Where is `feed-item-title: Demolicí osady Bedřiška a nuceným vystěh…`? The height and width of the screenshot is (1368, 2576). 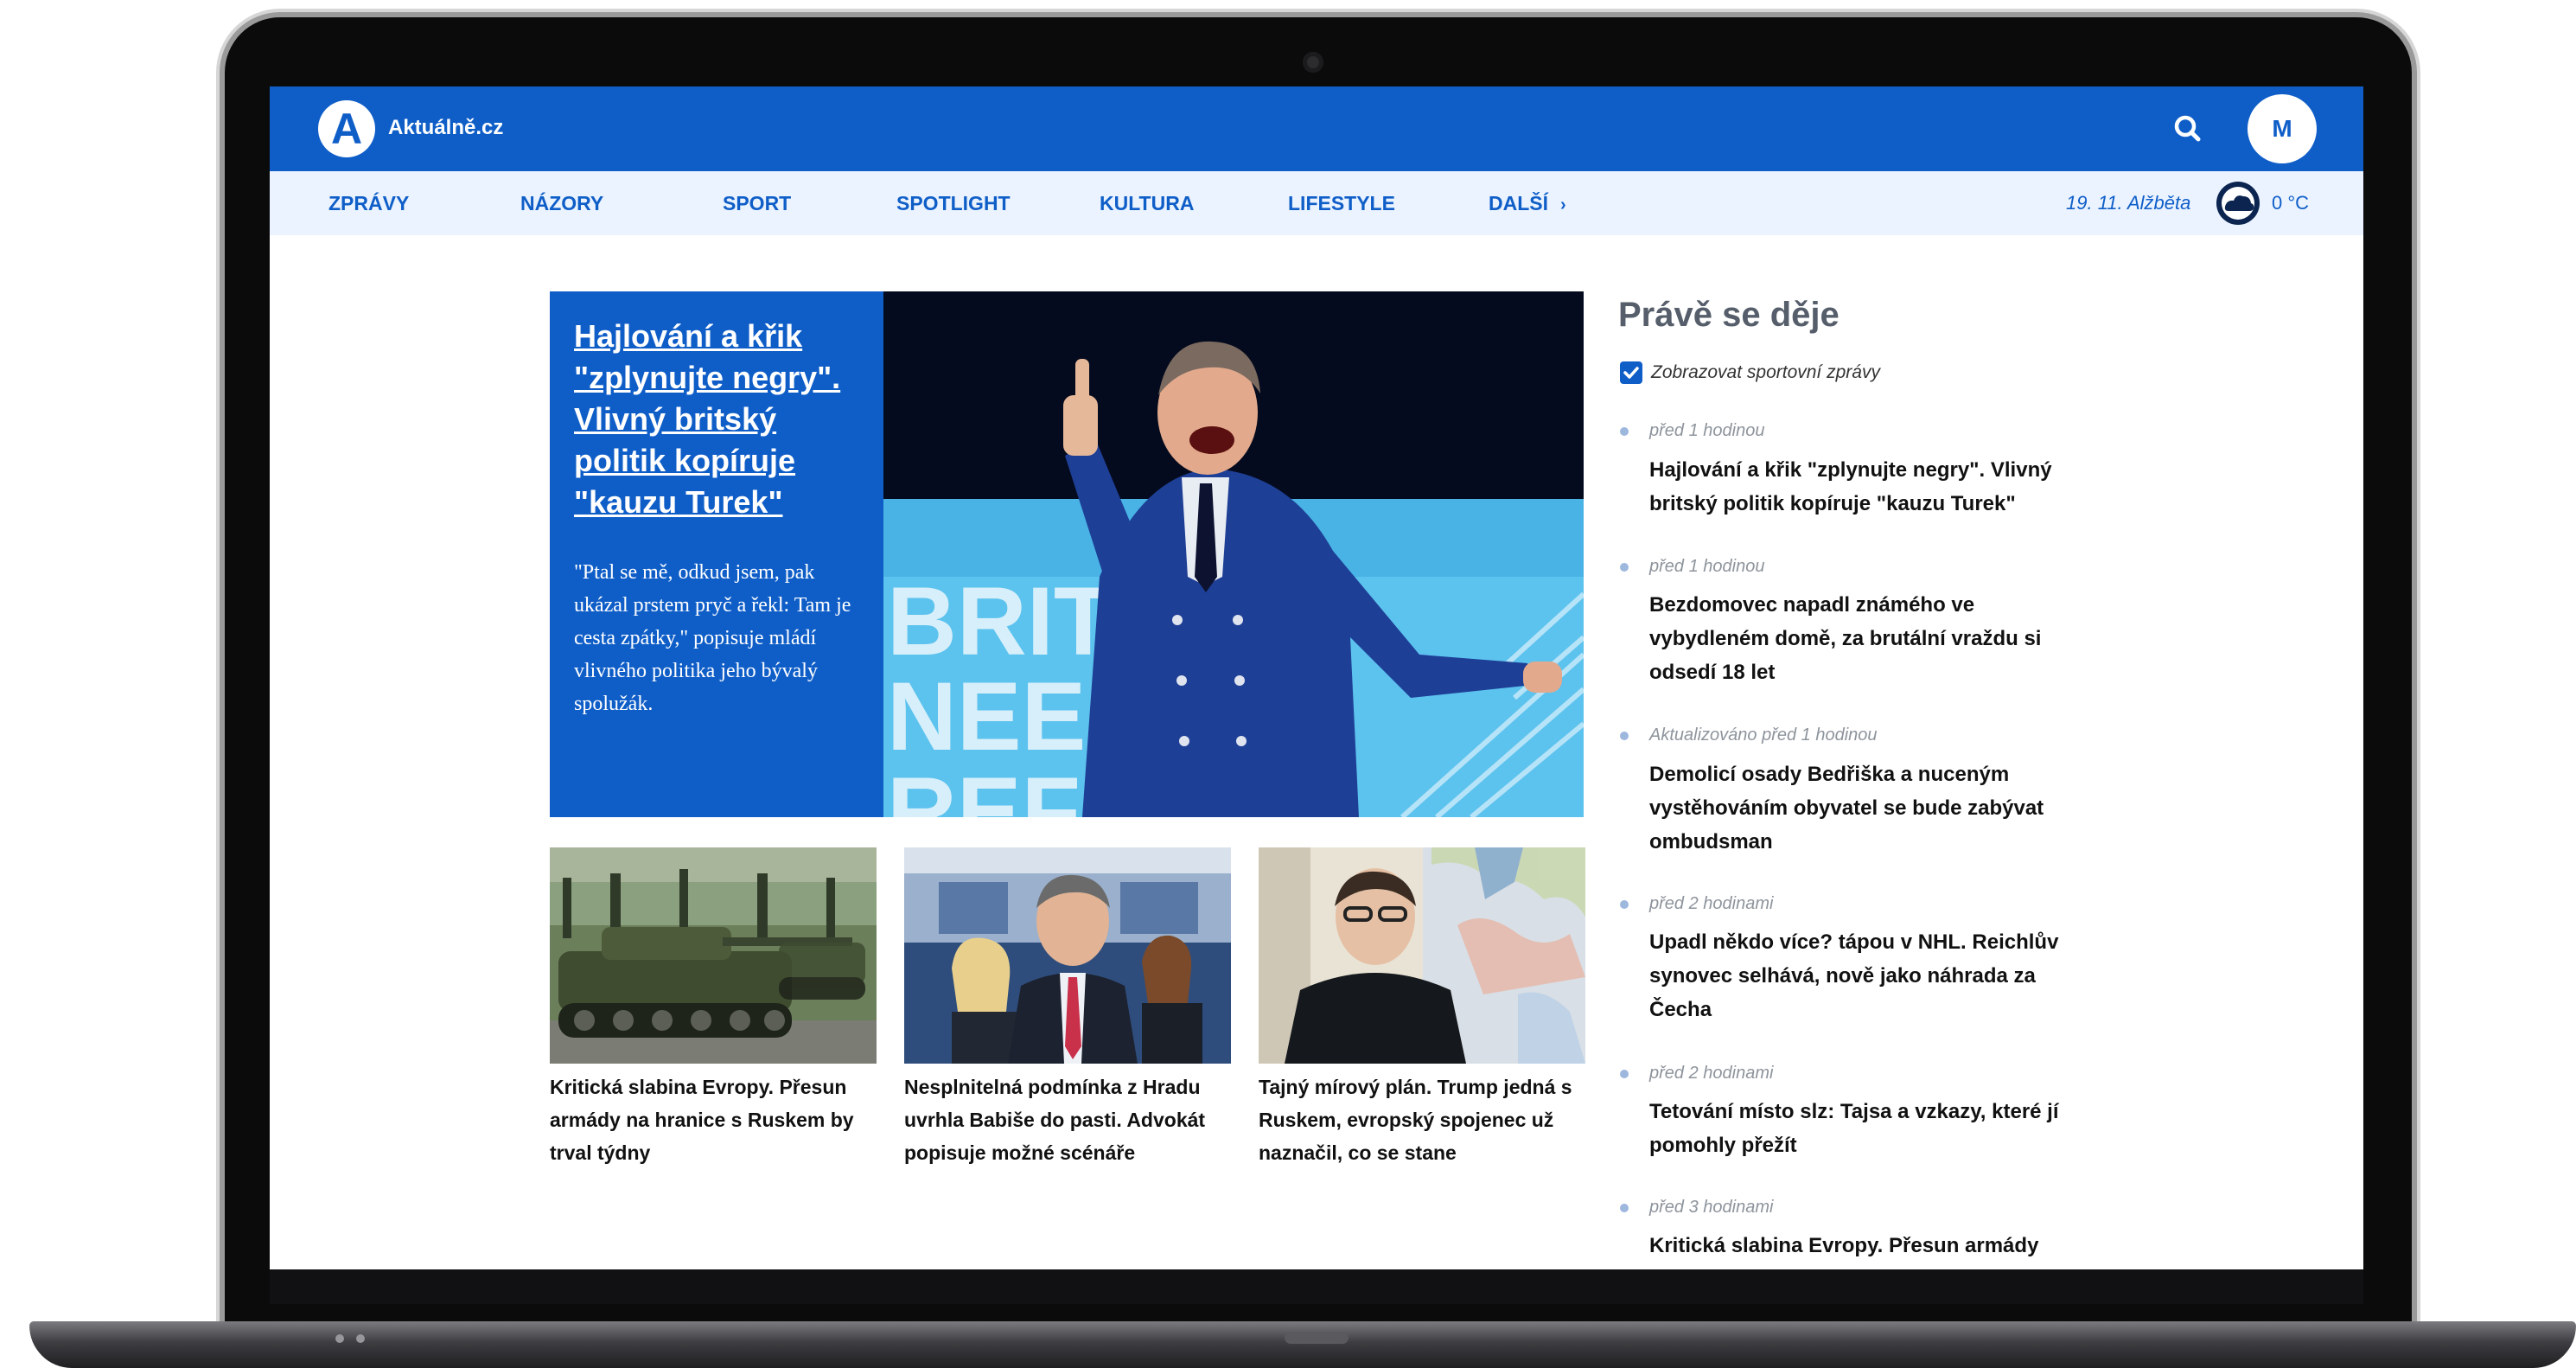
feed-item-title: Demolicí osady Bedřiška a nuceným vystěh… is located at coordinates (1874, 808).